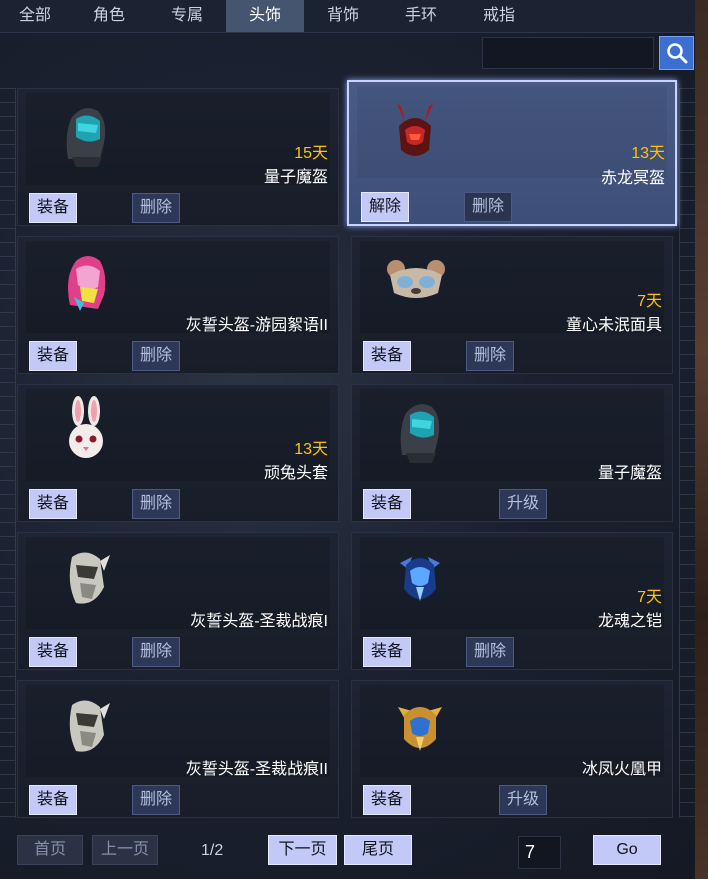  Describe the element at coordinates (178, 157) in the screenshot. I see `item-card: 15天 量子魔盔 装备 删除` at that location.